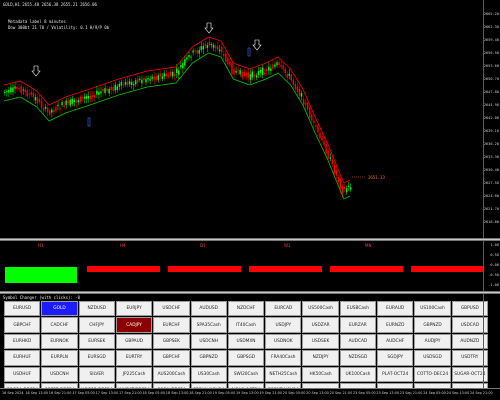 This screenshot has height=400, width=500. I want to click on symbol-button-neth25cash: NETH25Cash, so click(283, 374).